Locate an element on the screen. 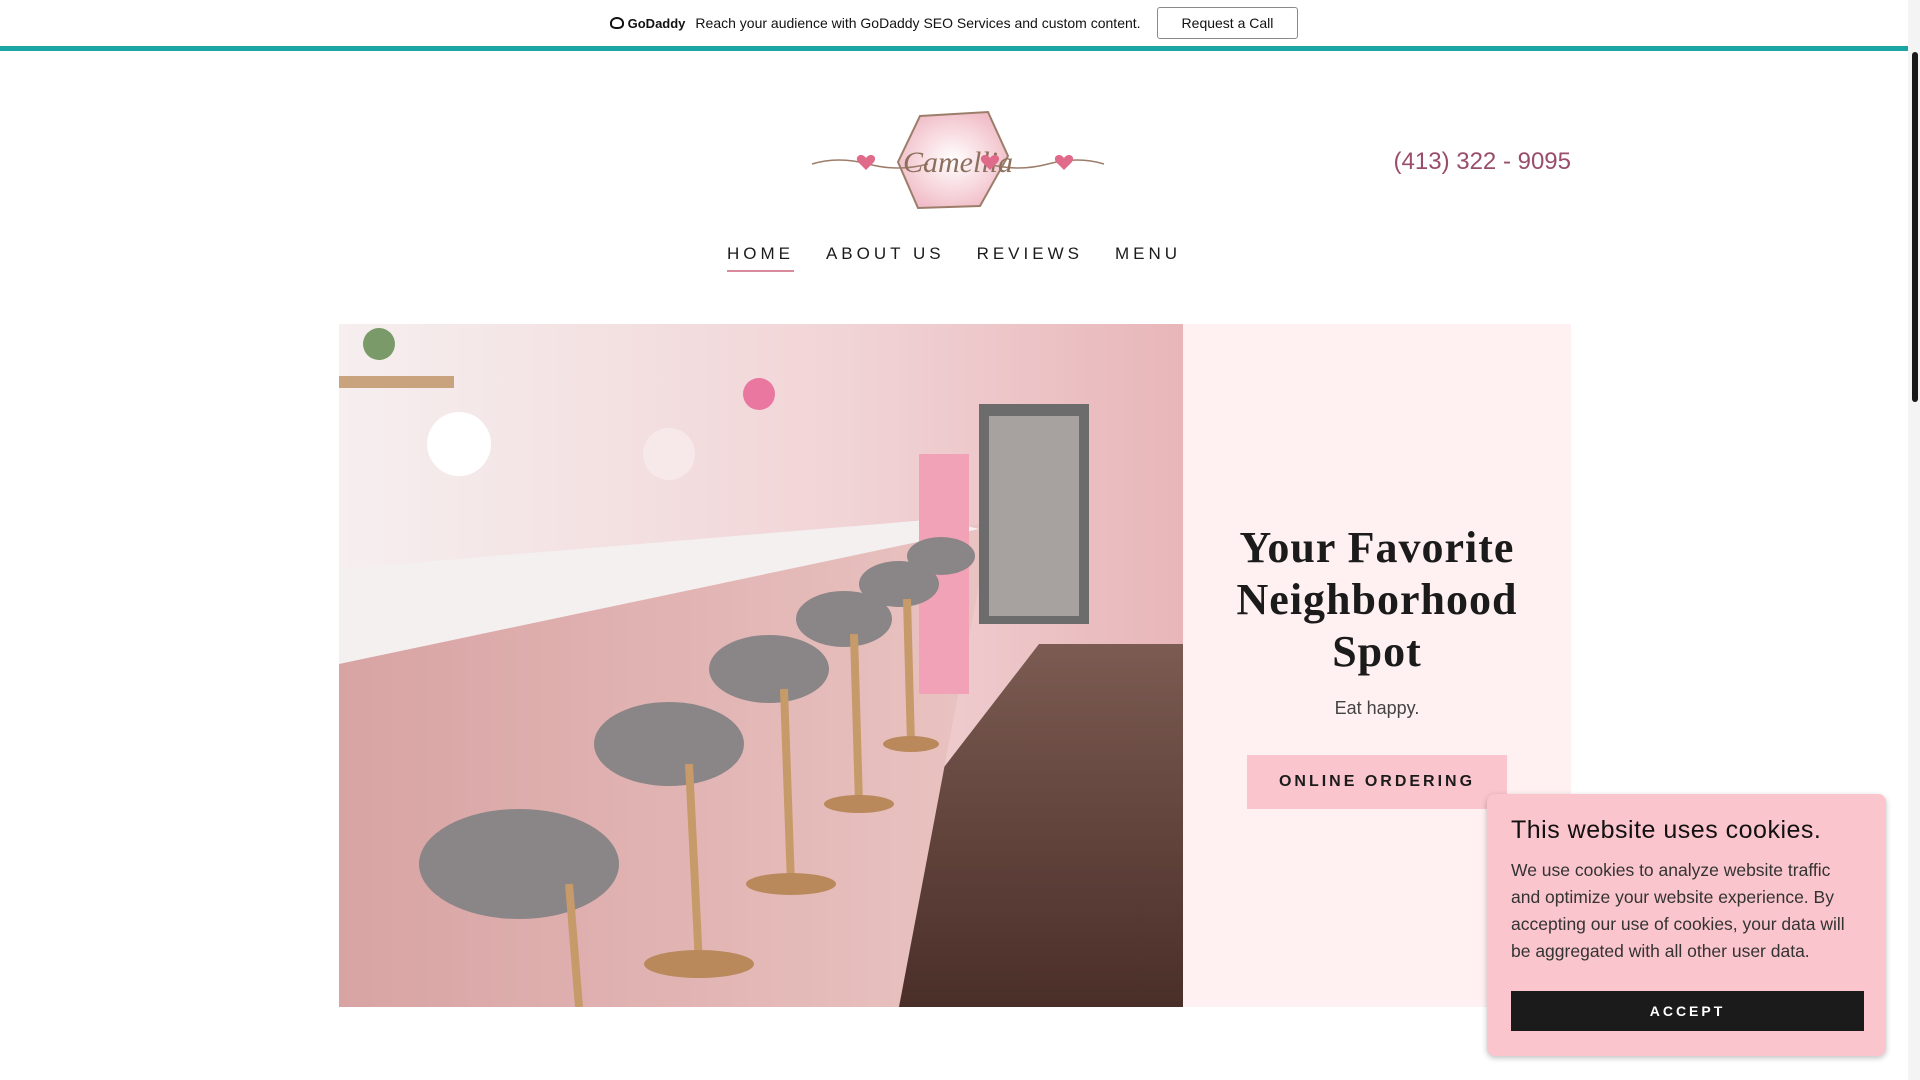 The height and width of the screenshot is (1080, 1920). accept-cookies-button: ACCEPT is located at coordinates (1687, 1011).